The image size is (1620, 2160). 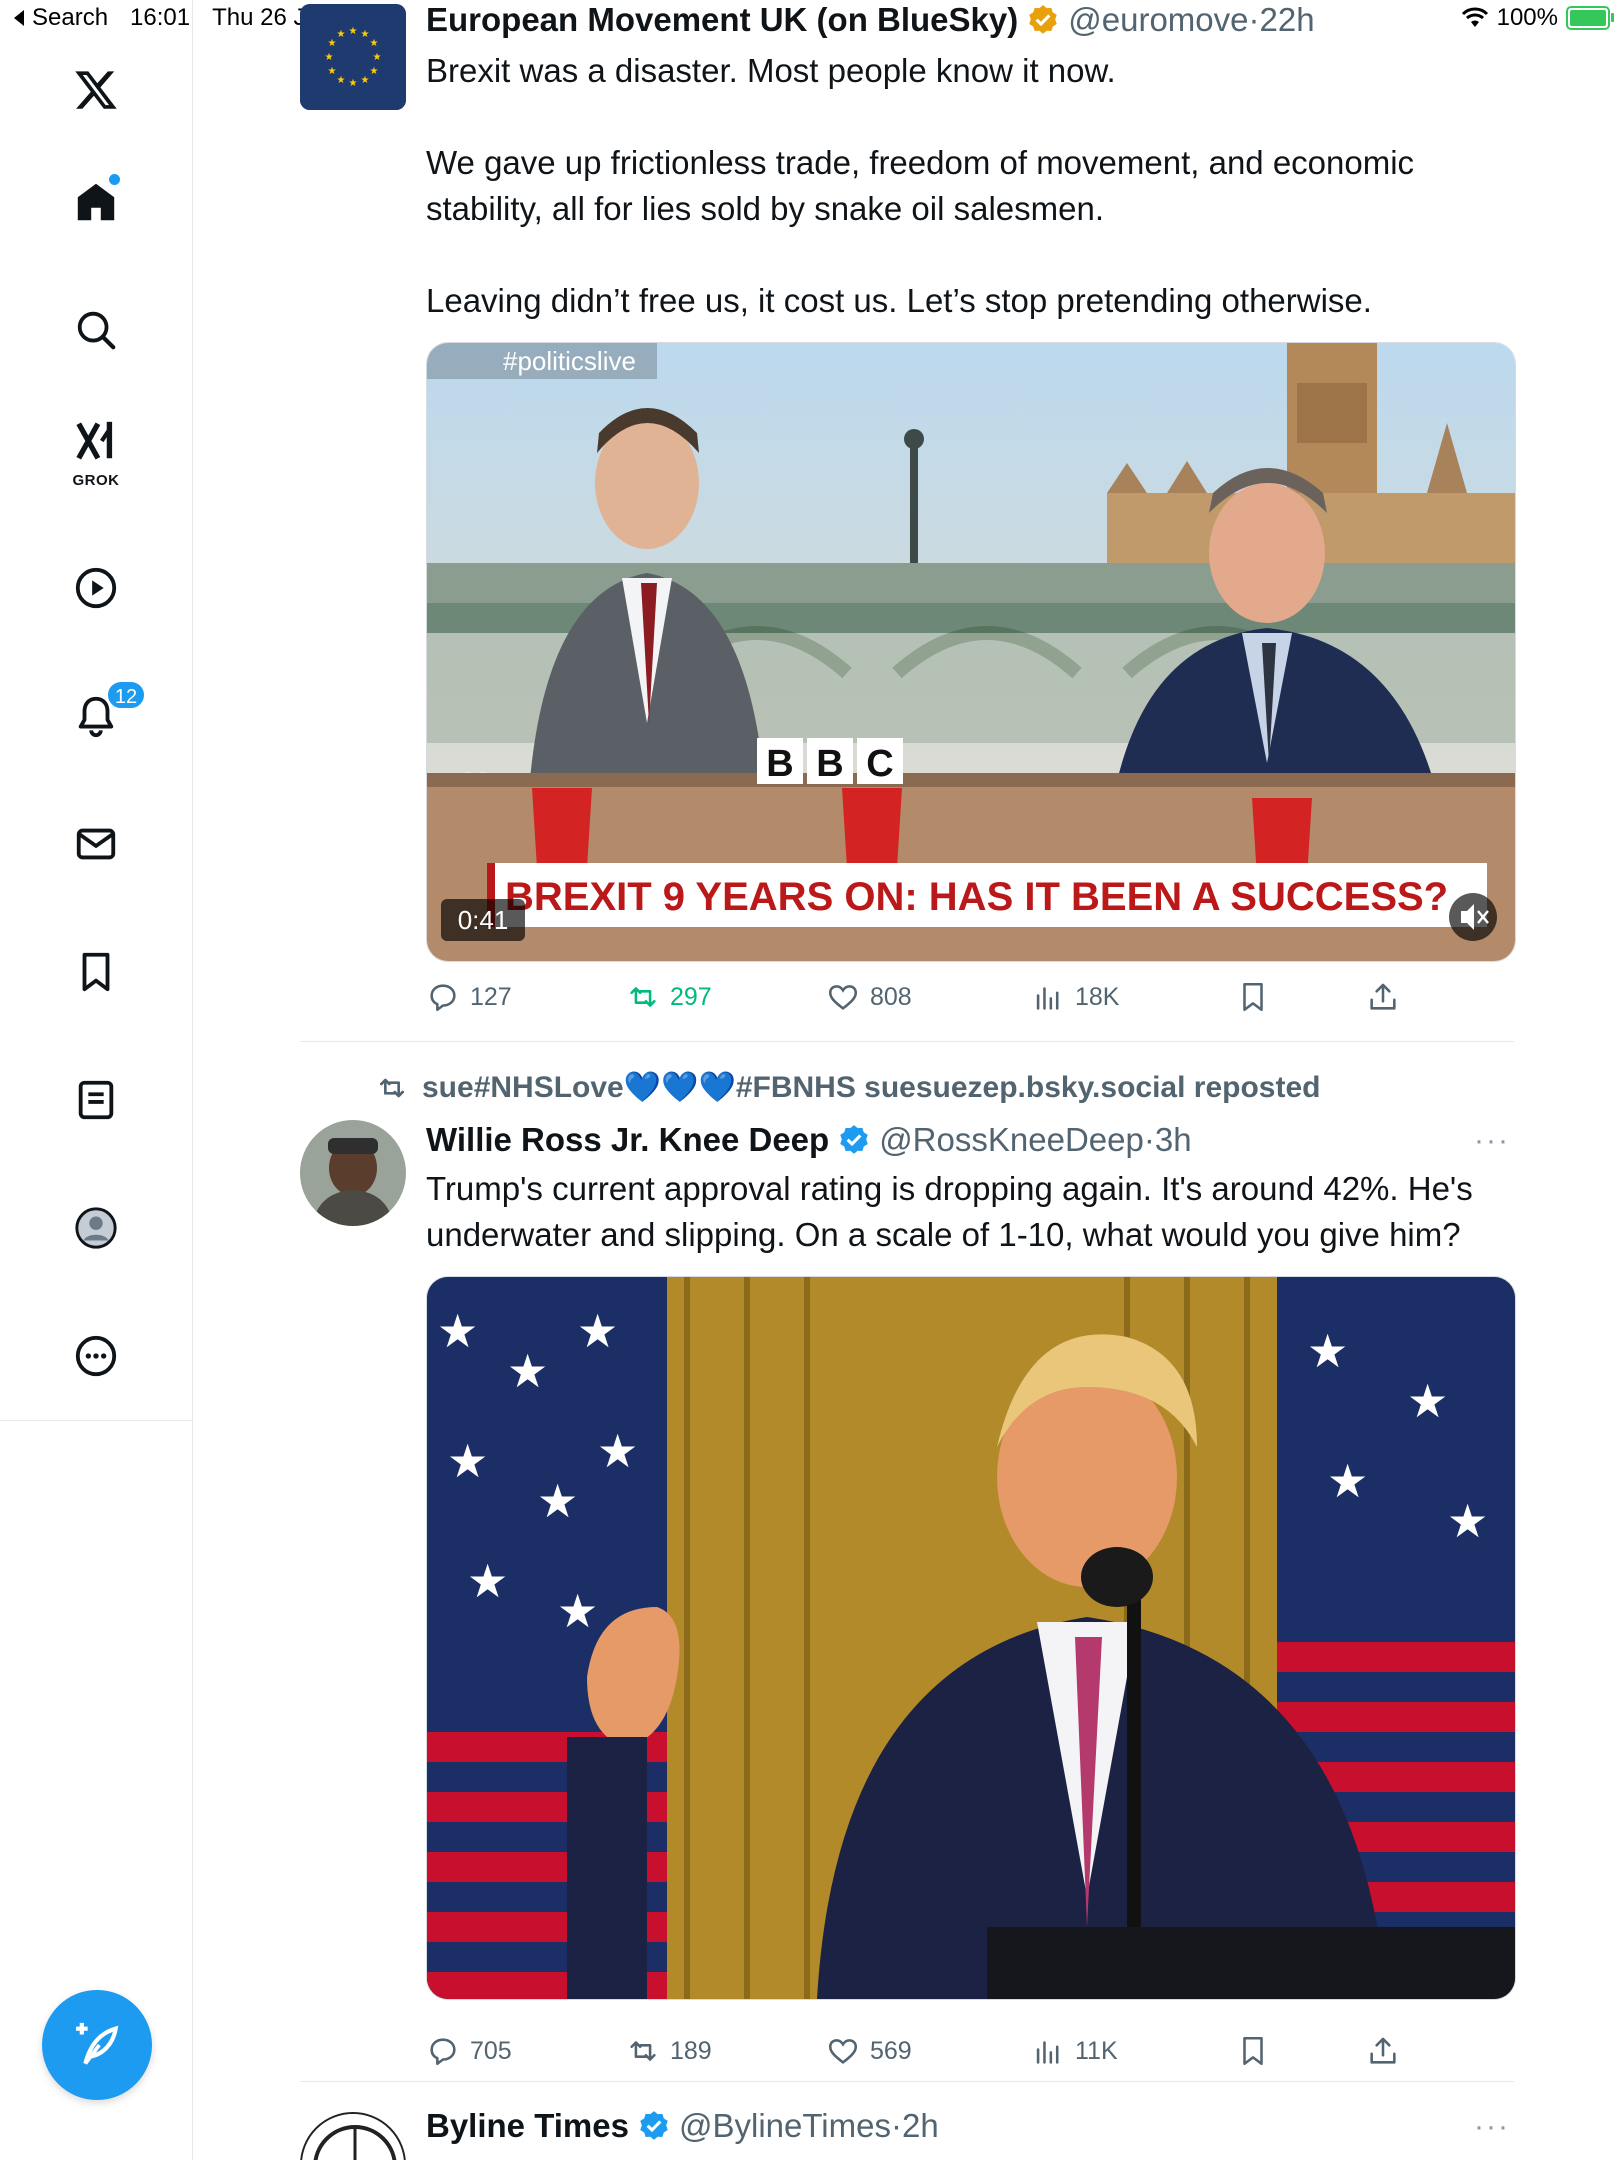 What do you see at coordinates (829, 764) in the screenshot?
I see `bbc-logo-letter: B` at bounding box center [829, 764].